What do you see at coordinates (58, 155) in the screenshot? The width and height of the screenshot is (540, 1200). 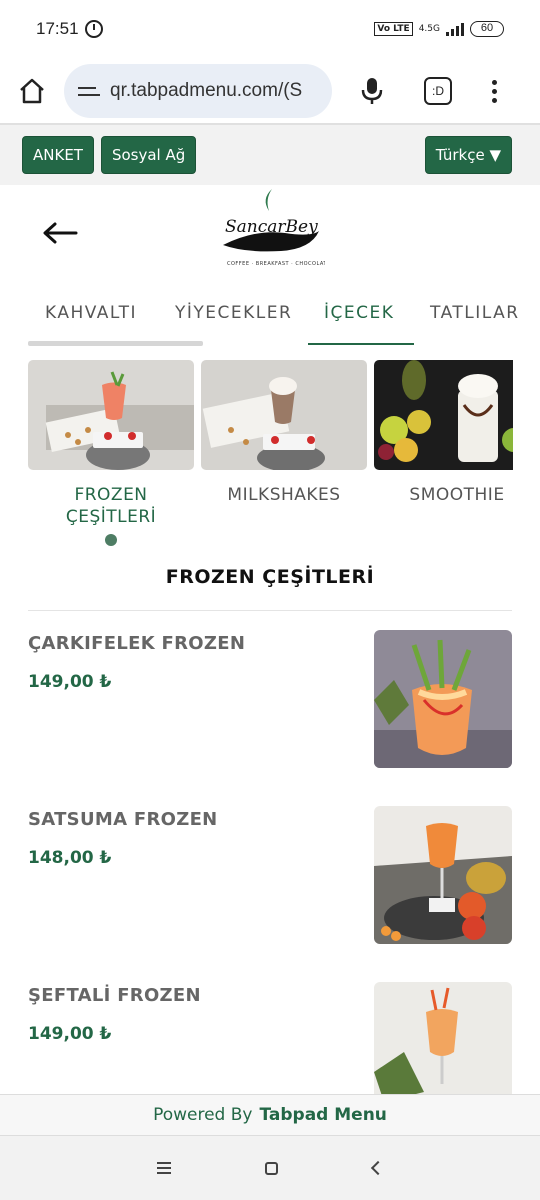 I see `survey-button: ANKET` at bounding box center [58, 155].